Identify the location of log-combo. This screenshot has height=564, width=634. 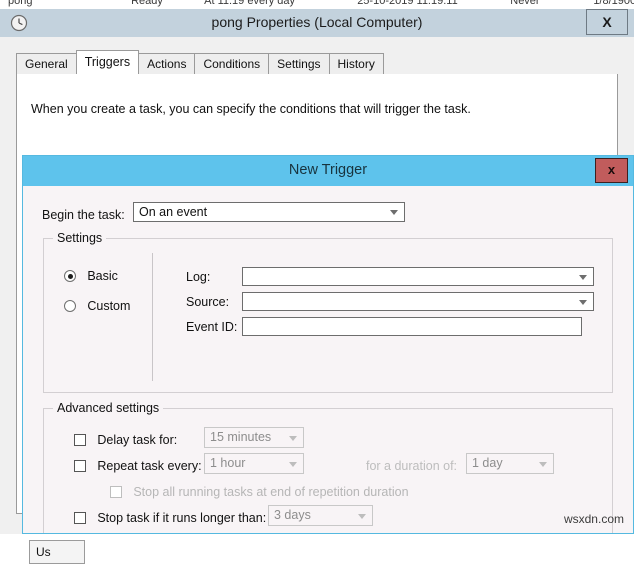
(418, 276).